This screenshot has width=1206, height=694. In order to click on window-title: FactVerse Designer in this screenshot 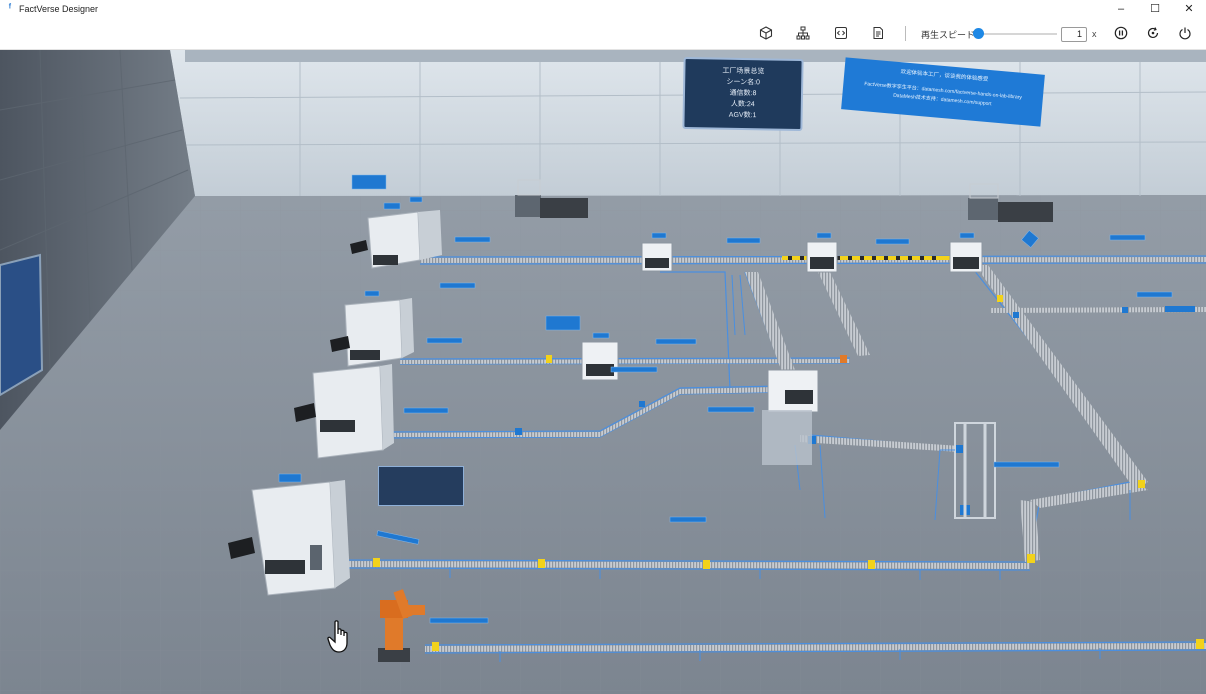, I will do `click(59, 8)`.